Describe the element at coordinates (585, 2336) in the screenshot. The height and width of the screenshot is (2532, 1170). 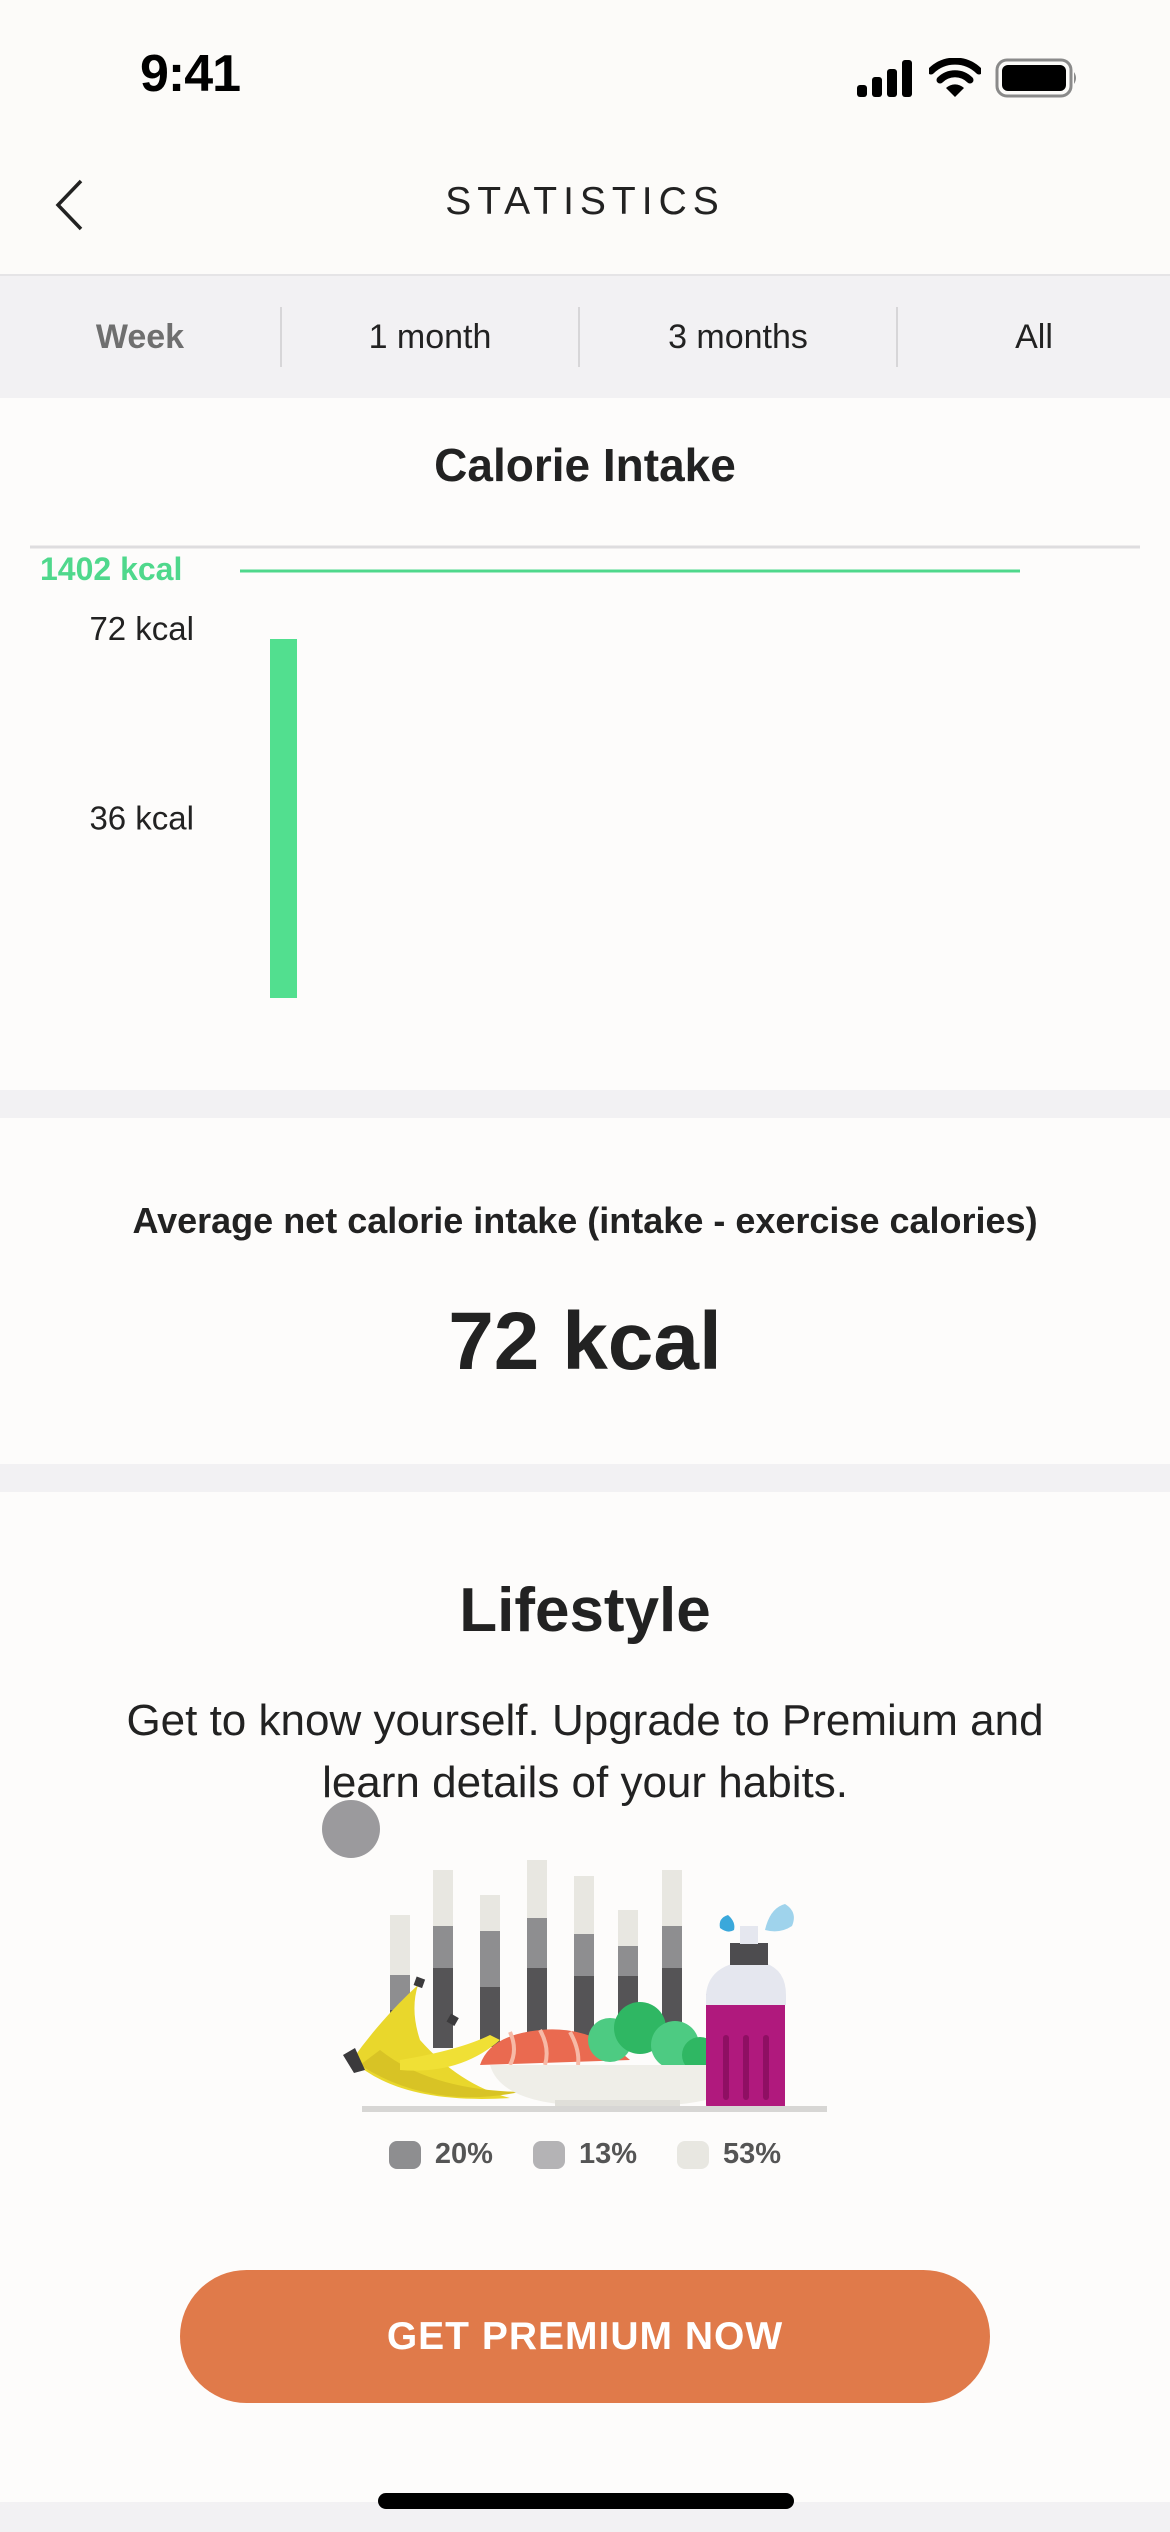
I see `get-premium-button: GET PREMIUM NOW` at that location.